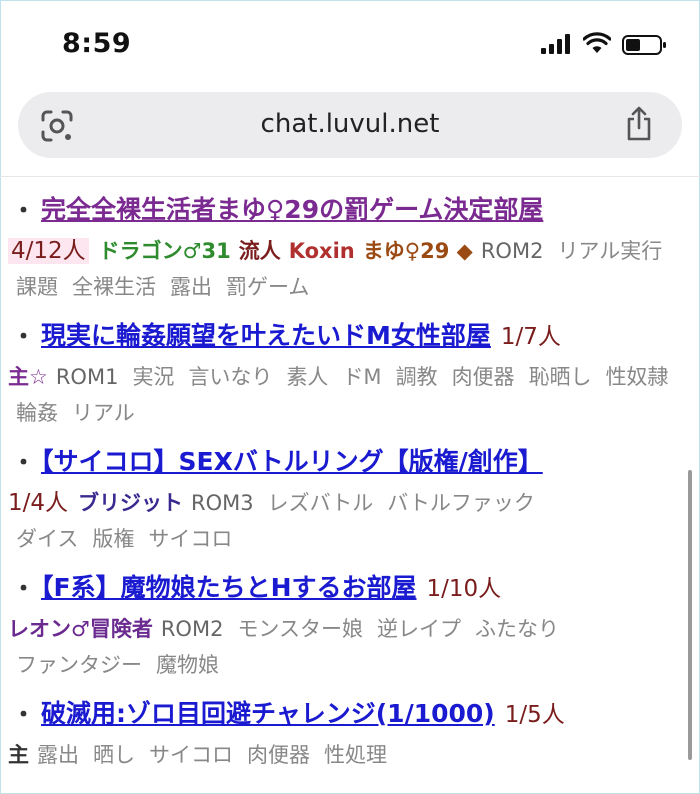  I want to click on cellular-signal-icon, so click(555, 44).